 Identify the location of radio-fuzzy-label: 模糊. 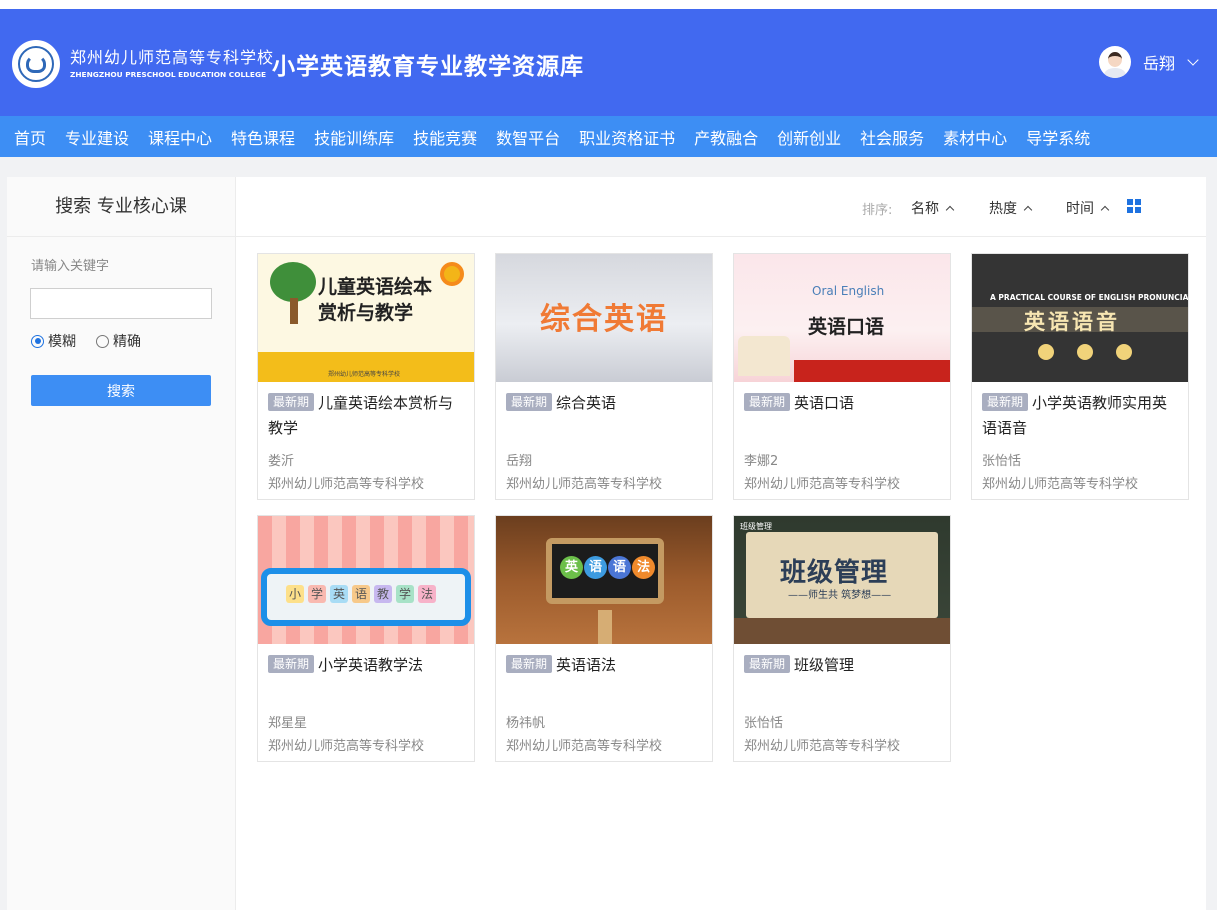
(62, 341).